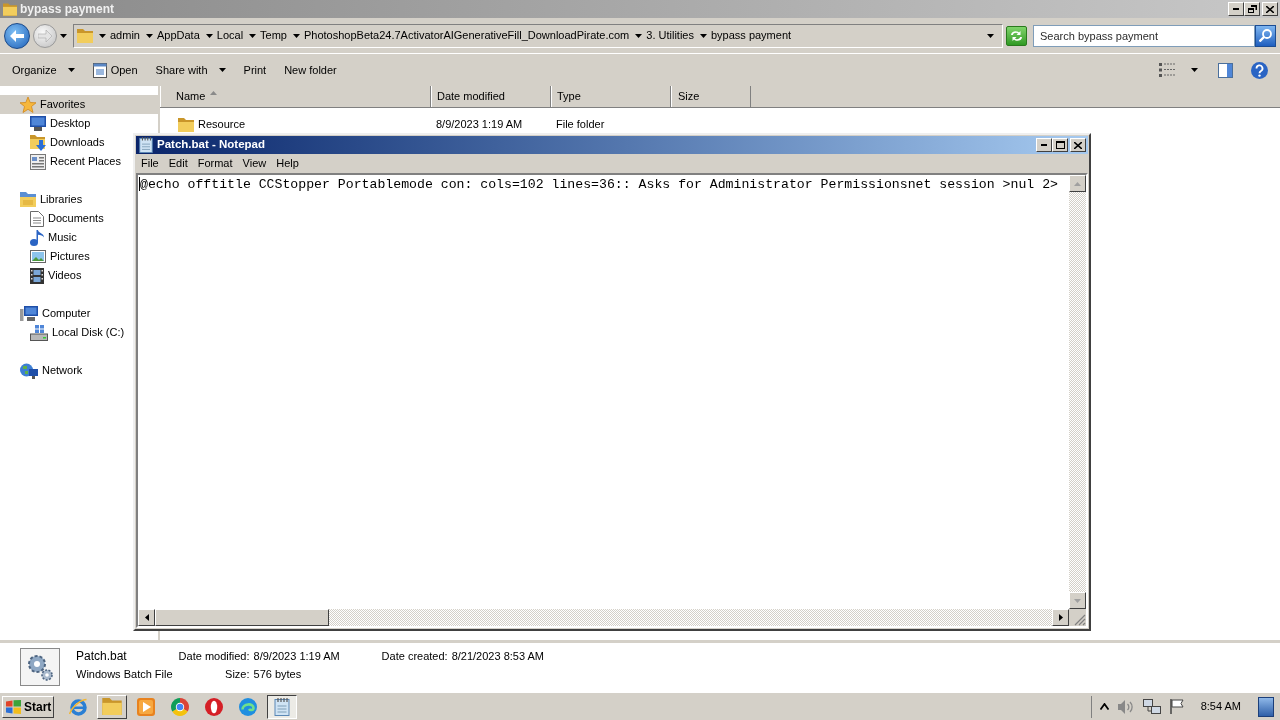  I want to click on horizontal-scrollbar, so click(603, 617).